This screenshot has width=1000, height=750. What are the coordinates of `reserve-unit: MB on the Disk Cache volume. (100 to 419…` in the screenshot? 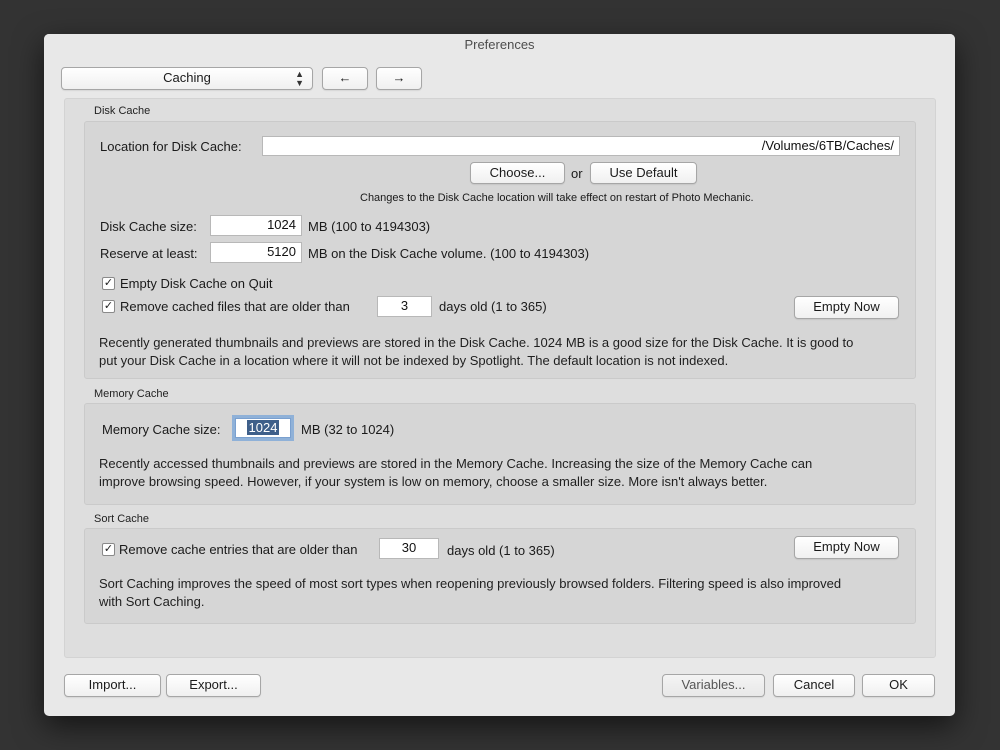 It's located at (449, 253).